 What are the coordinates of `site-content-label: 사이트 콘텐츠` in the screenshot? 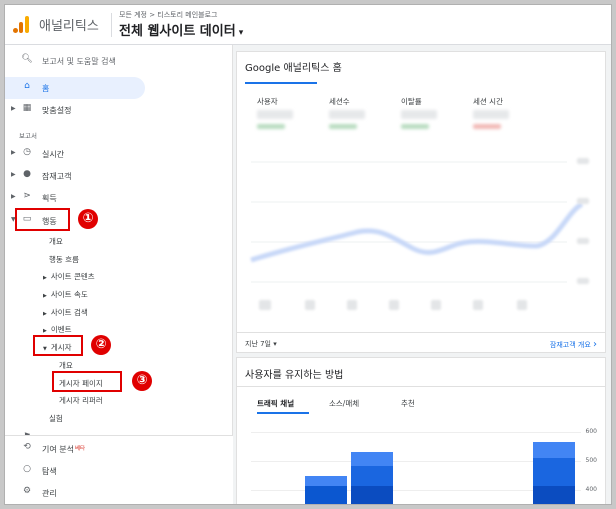 It's located at (72, 276).